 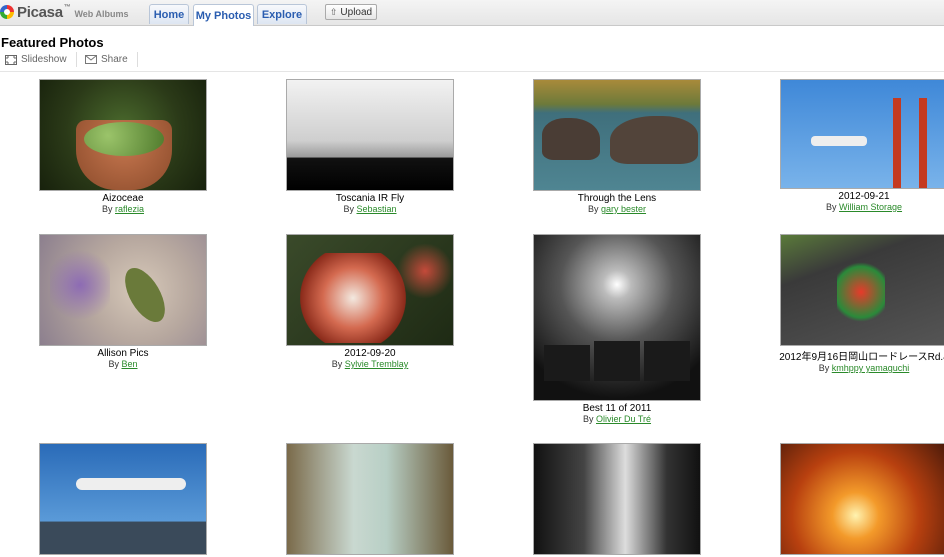 What do you see at coordinates (623, 419) in the screenshot?
I see `author-link: Olivier Du Tré` at bounding box center [623, 419].